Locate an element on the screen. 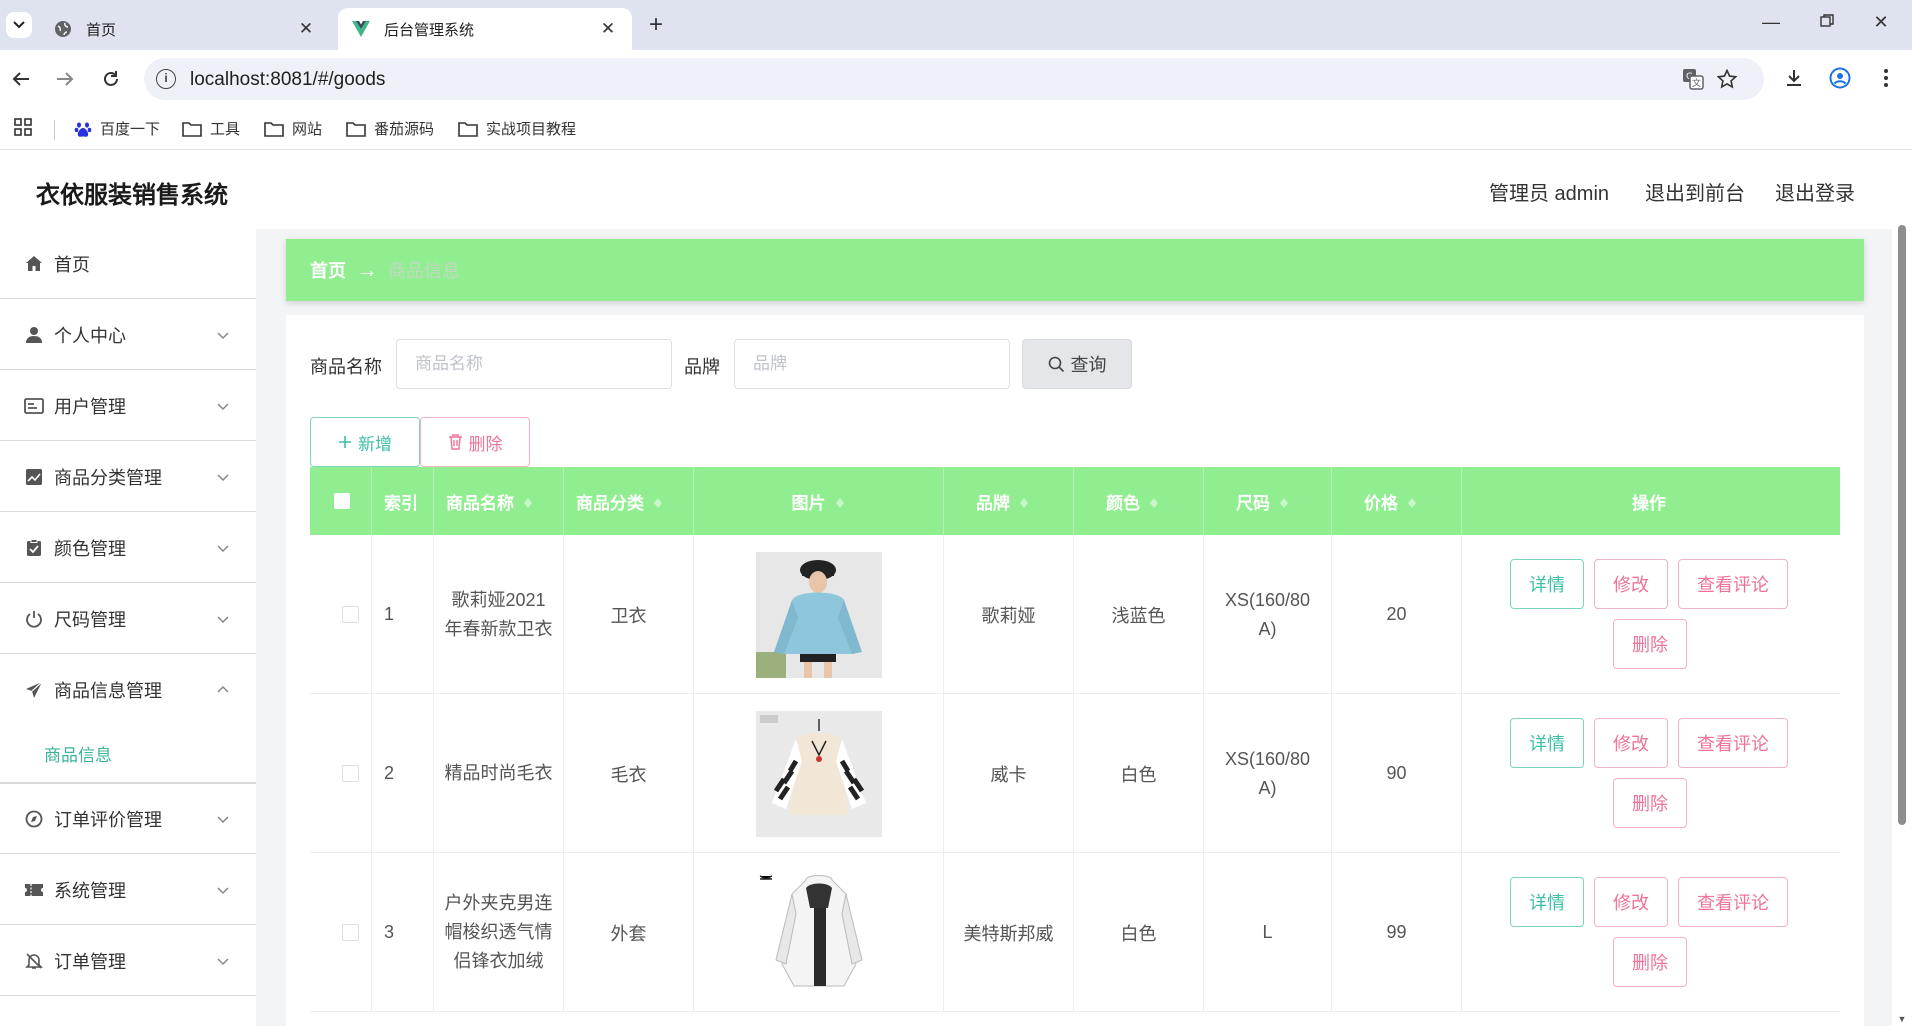 The width and height of the screenshot is (1912, 1035). sidebar-item-label: 商品分类管理 is located at coordinates (108, 477).